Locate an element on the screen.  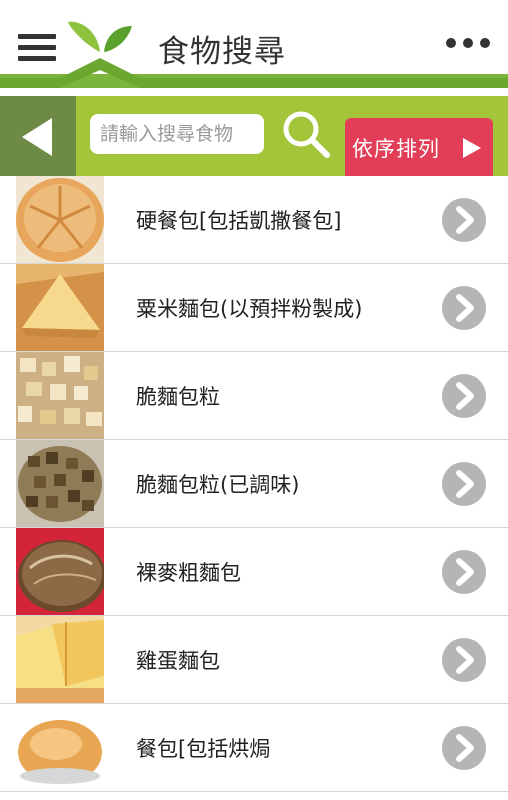
food-name: 粟米麵包(以預拌粉製成) is located at coordinates (249, 309).